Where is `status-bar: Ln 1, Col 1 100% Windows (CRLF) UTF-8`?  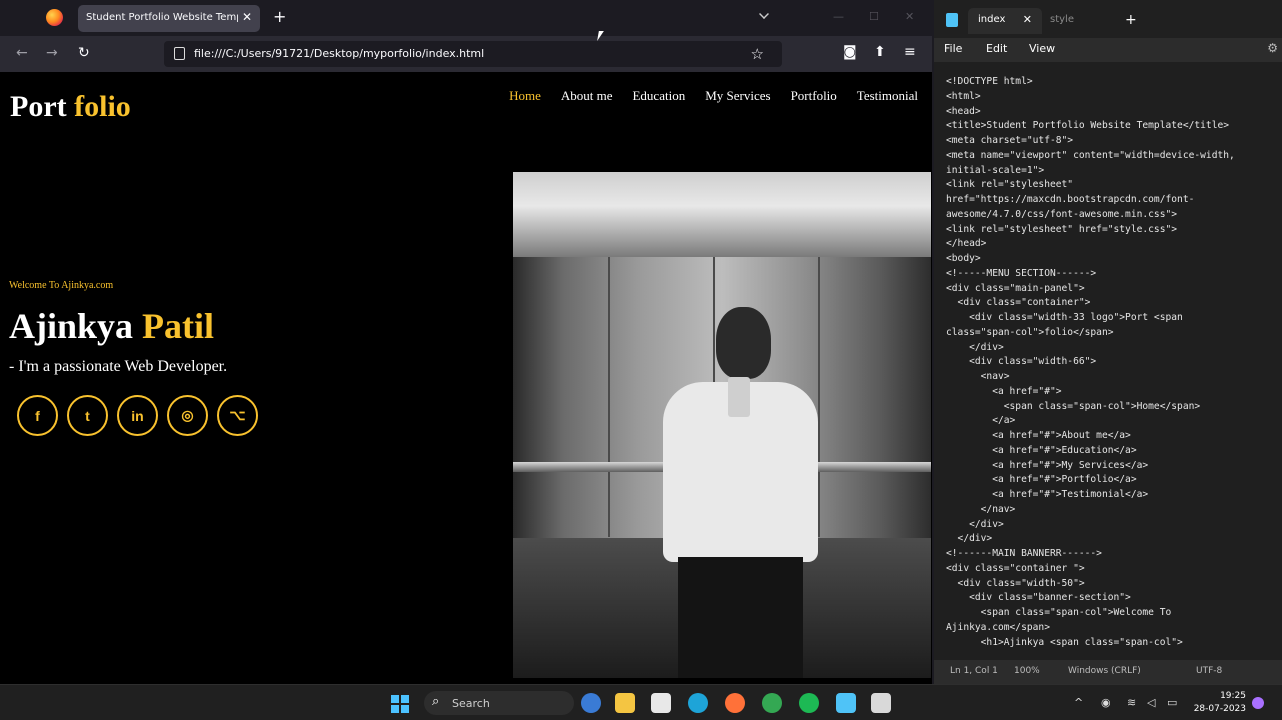
status-bar: Ln 1, Col 1 100% Windows (CRLF) UTF-8 is located at coordinates (1108, 672).